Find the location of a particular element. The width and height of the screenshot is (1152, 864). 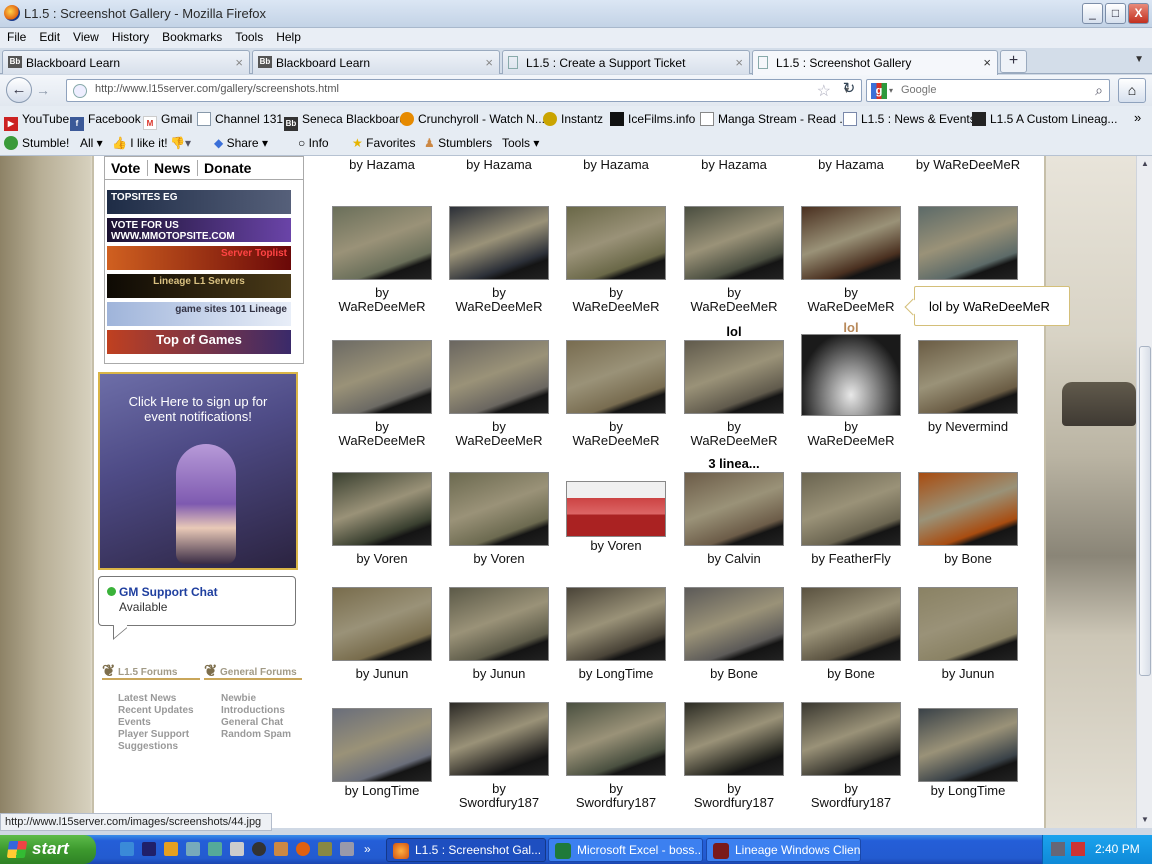

forum-link: Latest News is located at coordinates (147, 699).